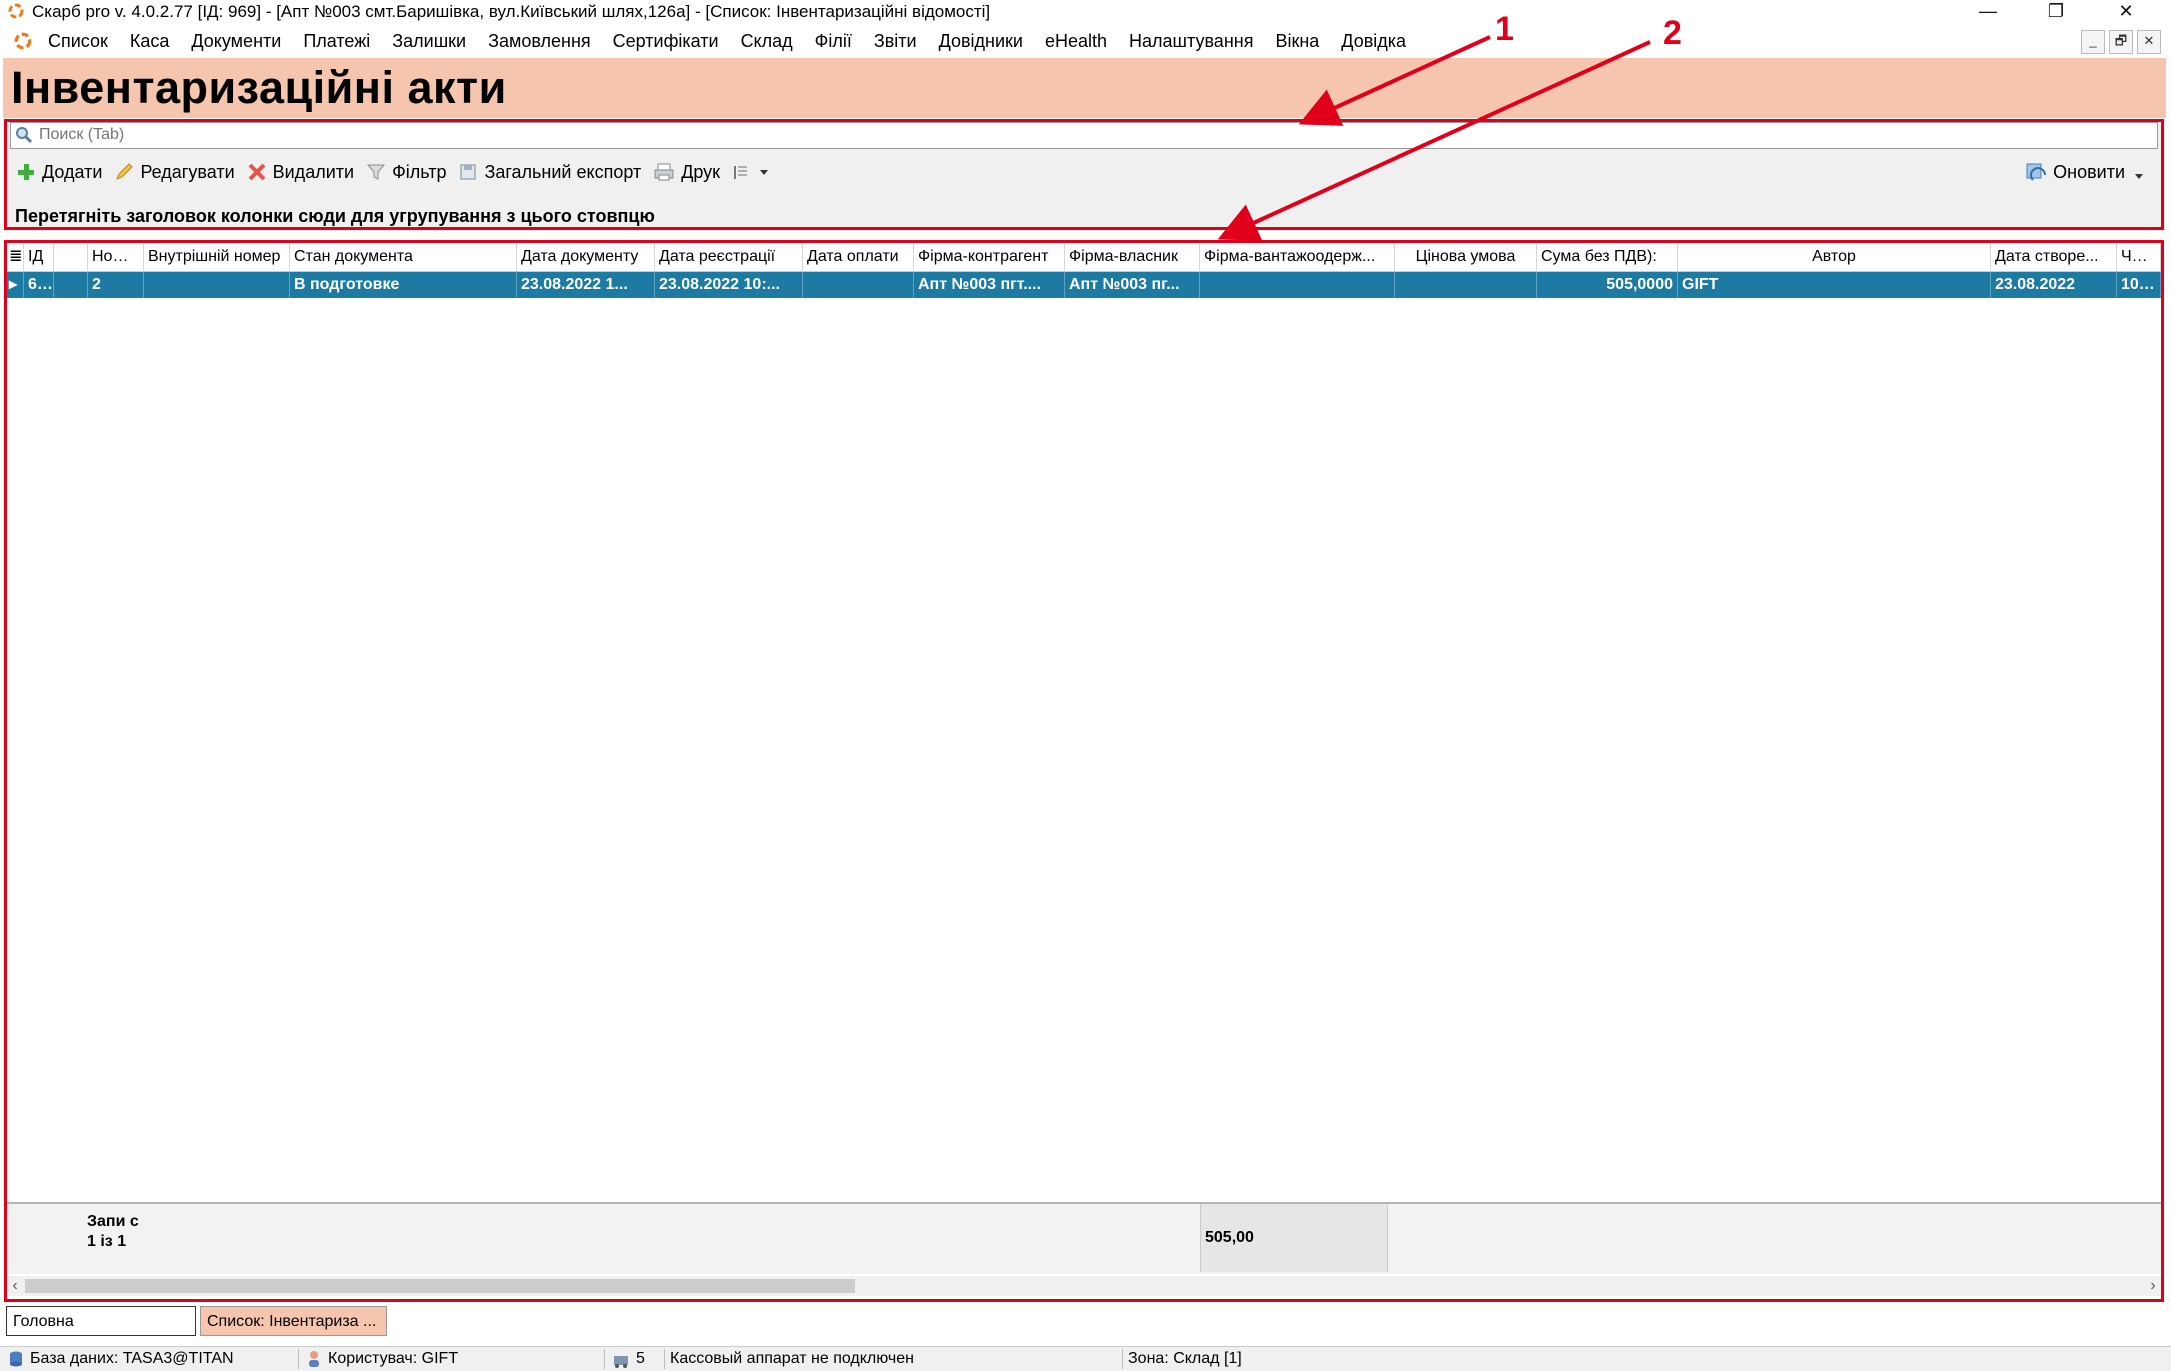 Image resolution: width=2171 pixels, height=1371 pixels. Describe the element at coordinates (101, 1321) in the screenshot. I see `tab-home: Головна` at that location.